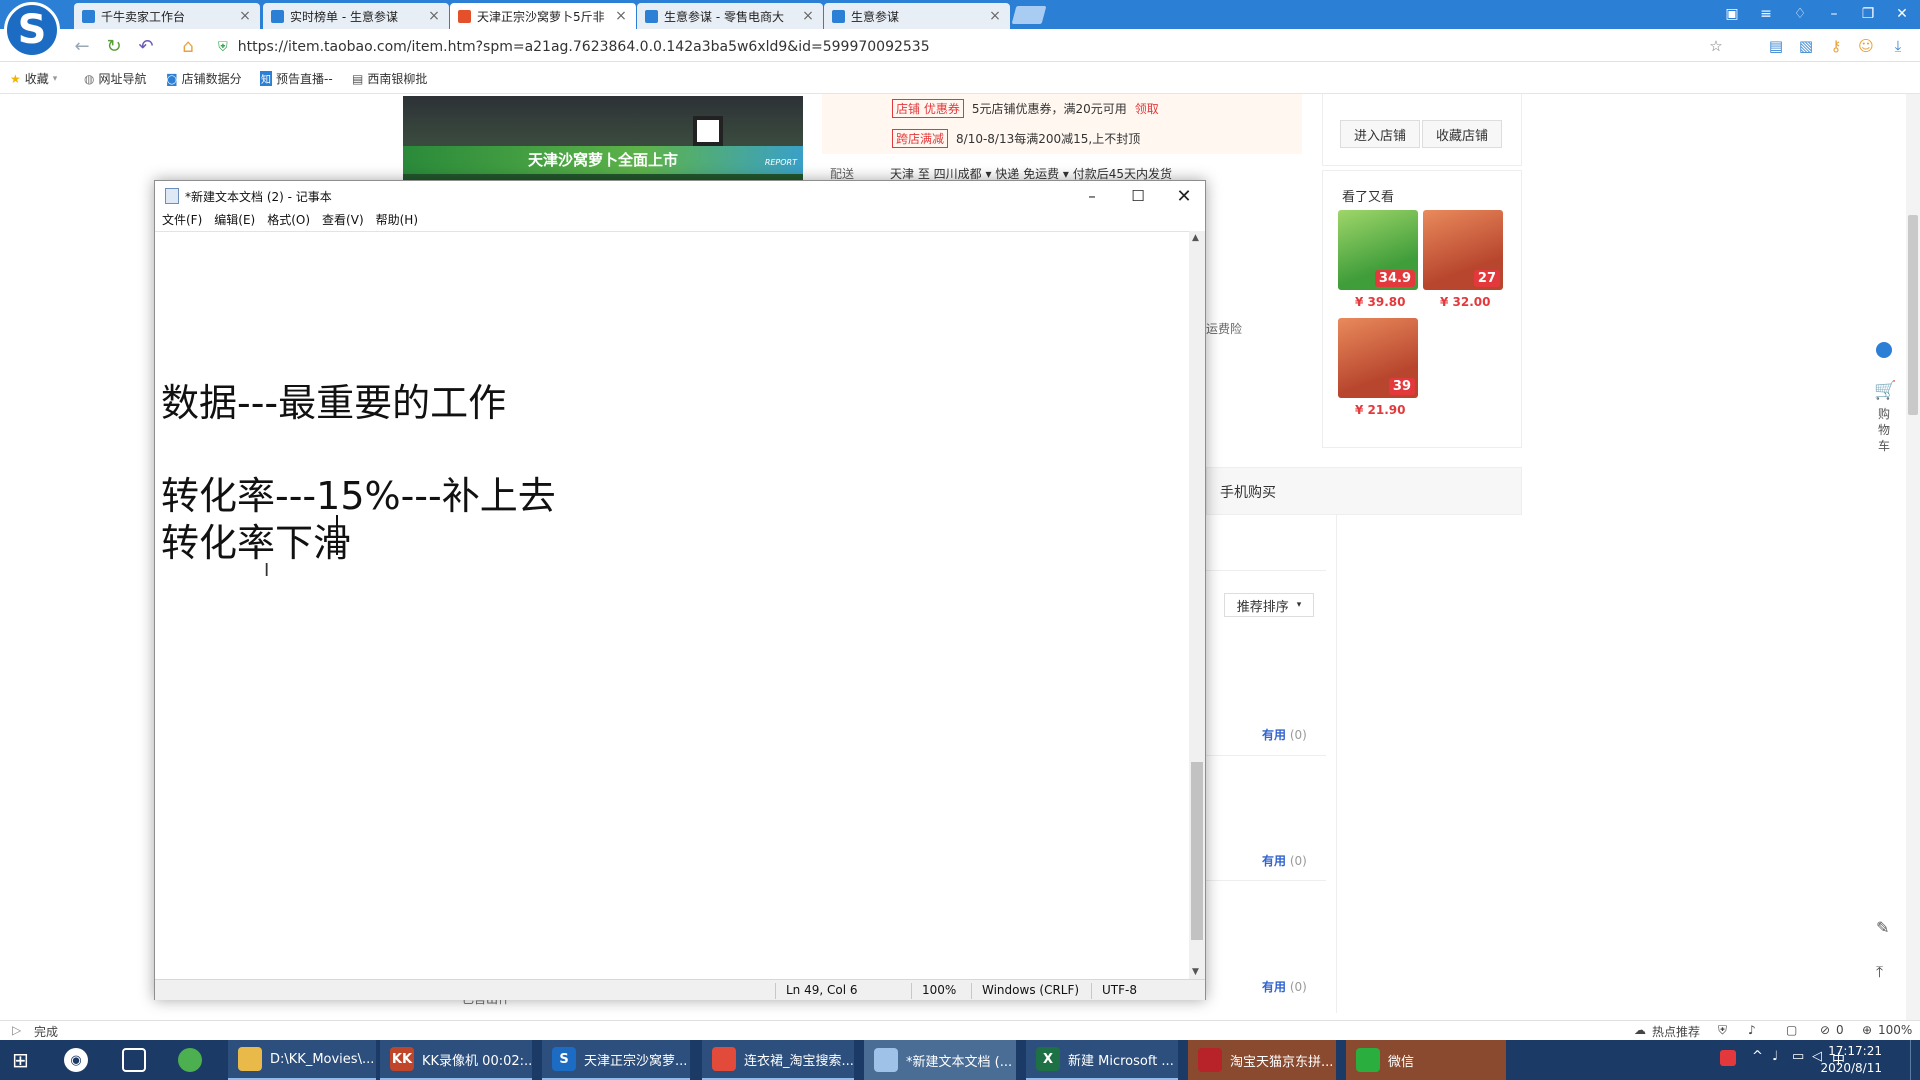  I want to click on hot-recommend-icon: ☁, so click(1640, 1030).